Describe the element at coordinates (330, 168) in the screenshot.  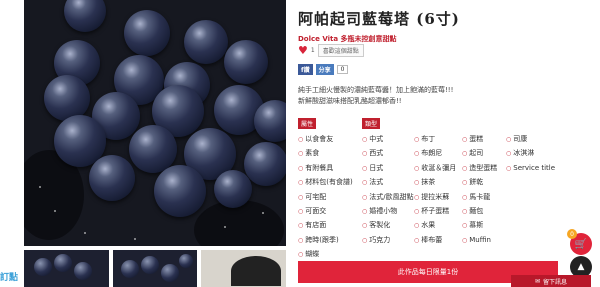
I see `tag-option: 有附餐具` at that location.